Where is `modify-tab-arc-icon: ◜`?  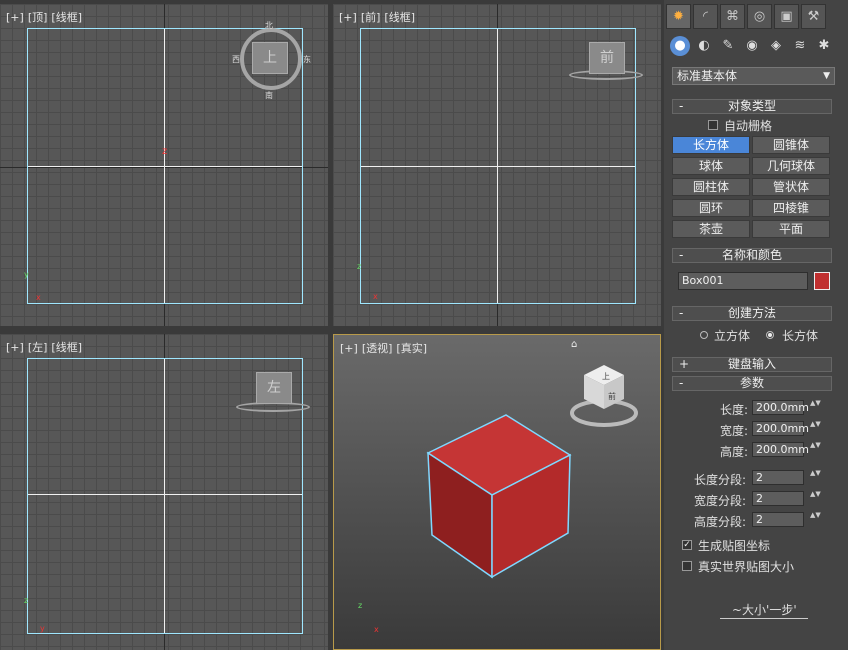 modify-tab-arc-icon: ◜ is located at coordinates (705, 16).